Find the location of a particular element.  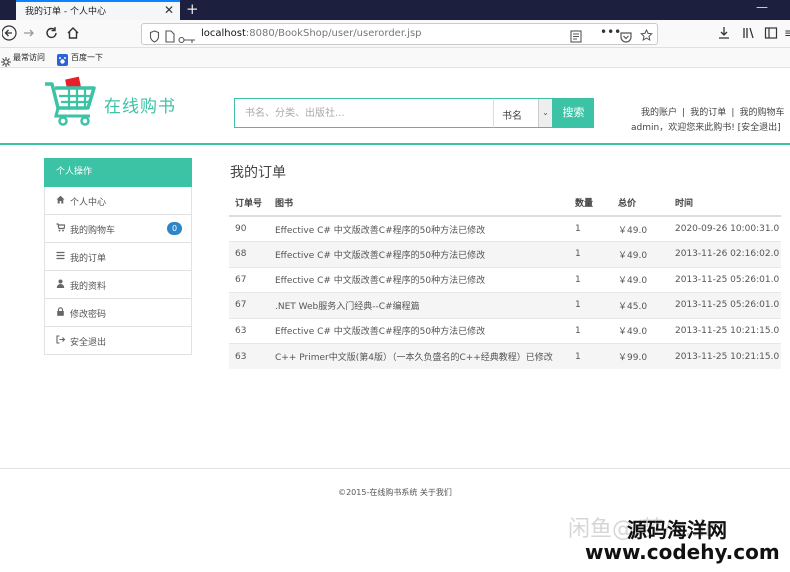

pocket-icon is located at coordinates (626, 37).